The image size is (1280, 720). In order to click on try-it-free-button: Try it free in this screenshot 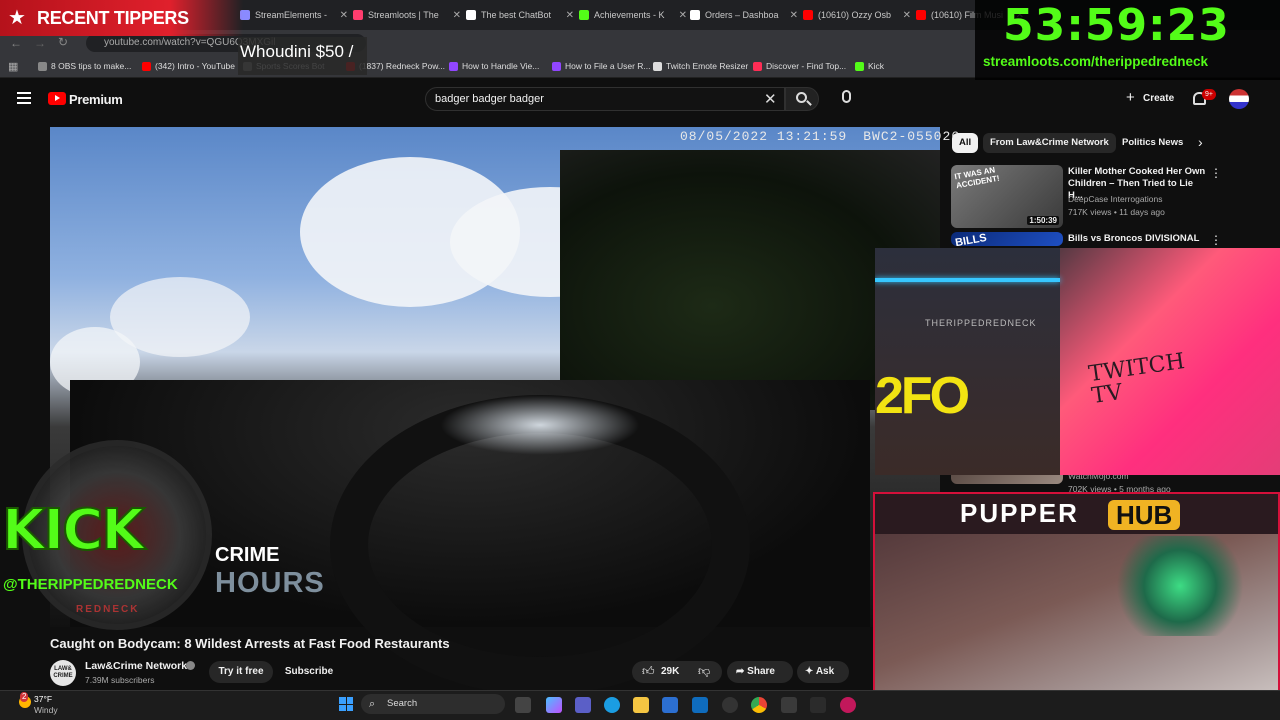, I will do `click(241, 672)`.